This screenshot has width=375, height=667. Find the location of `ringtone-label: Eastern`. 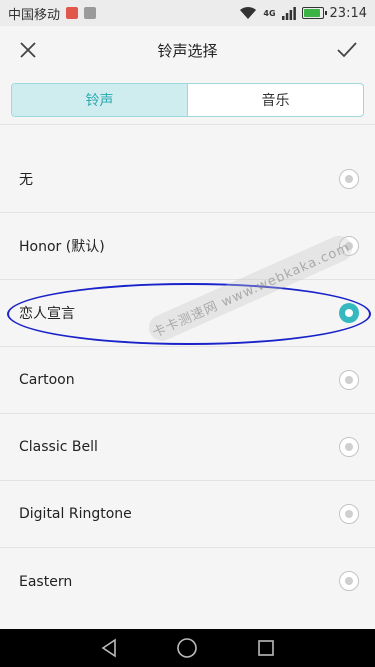

ringtone-label: Eastern is located at coordinates (46, 581).